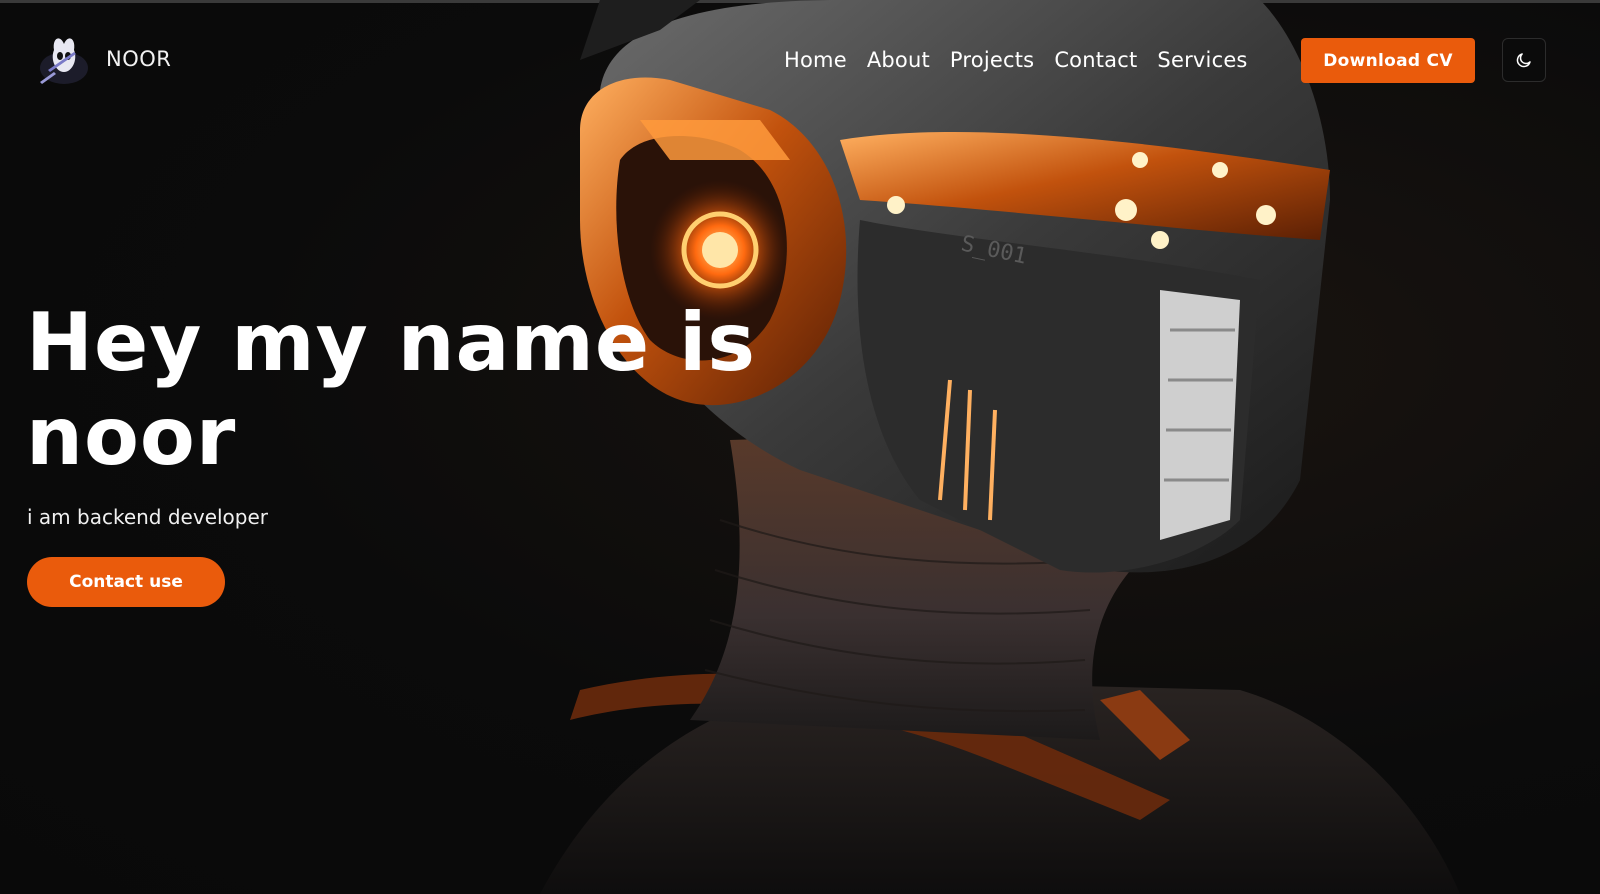 The image size is (1600, 894). I want to click on hero-title: Hey my name is noor, so click(391, 389).